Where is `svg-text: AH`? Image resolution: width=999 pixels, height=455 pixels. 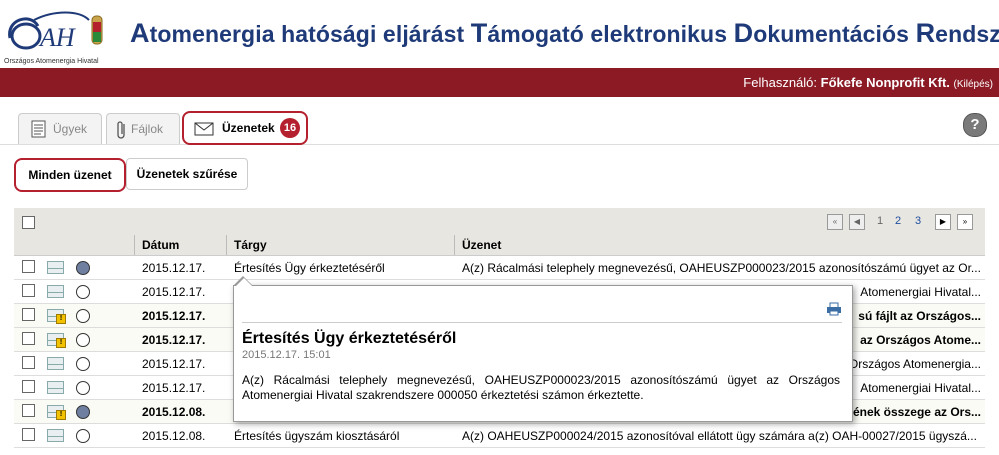
svg-text: AH is located at coordinates (57, 37).